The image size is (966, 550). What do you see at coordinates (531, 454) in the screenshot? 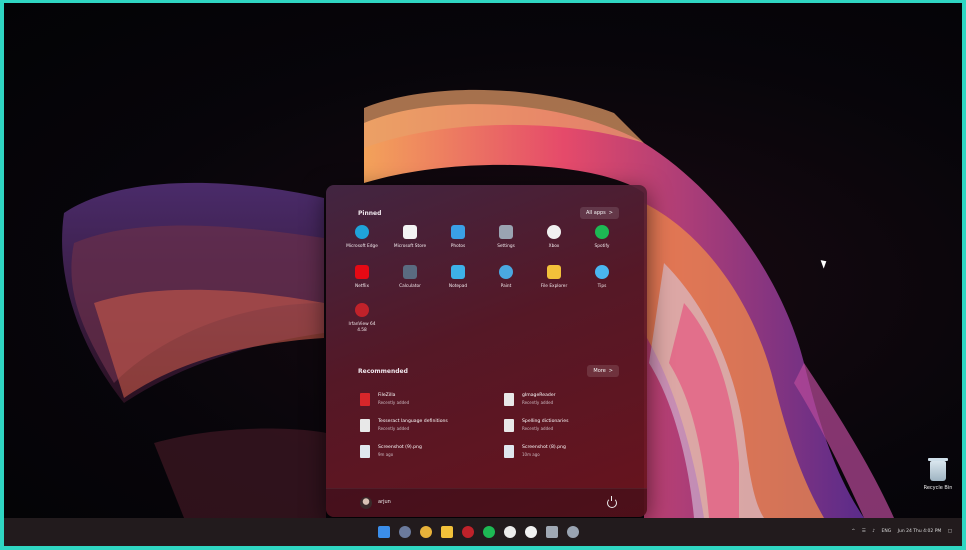
I see `recommended-item-subtitle: 10m ago` at bounding box center [531, 454].